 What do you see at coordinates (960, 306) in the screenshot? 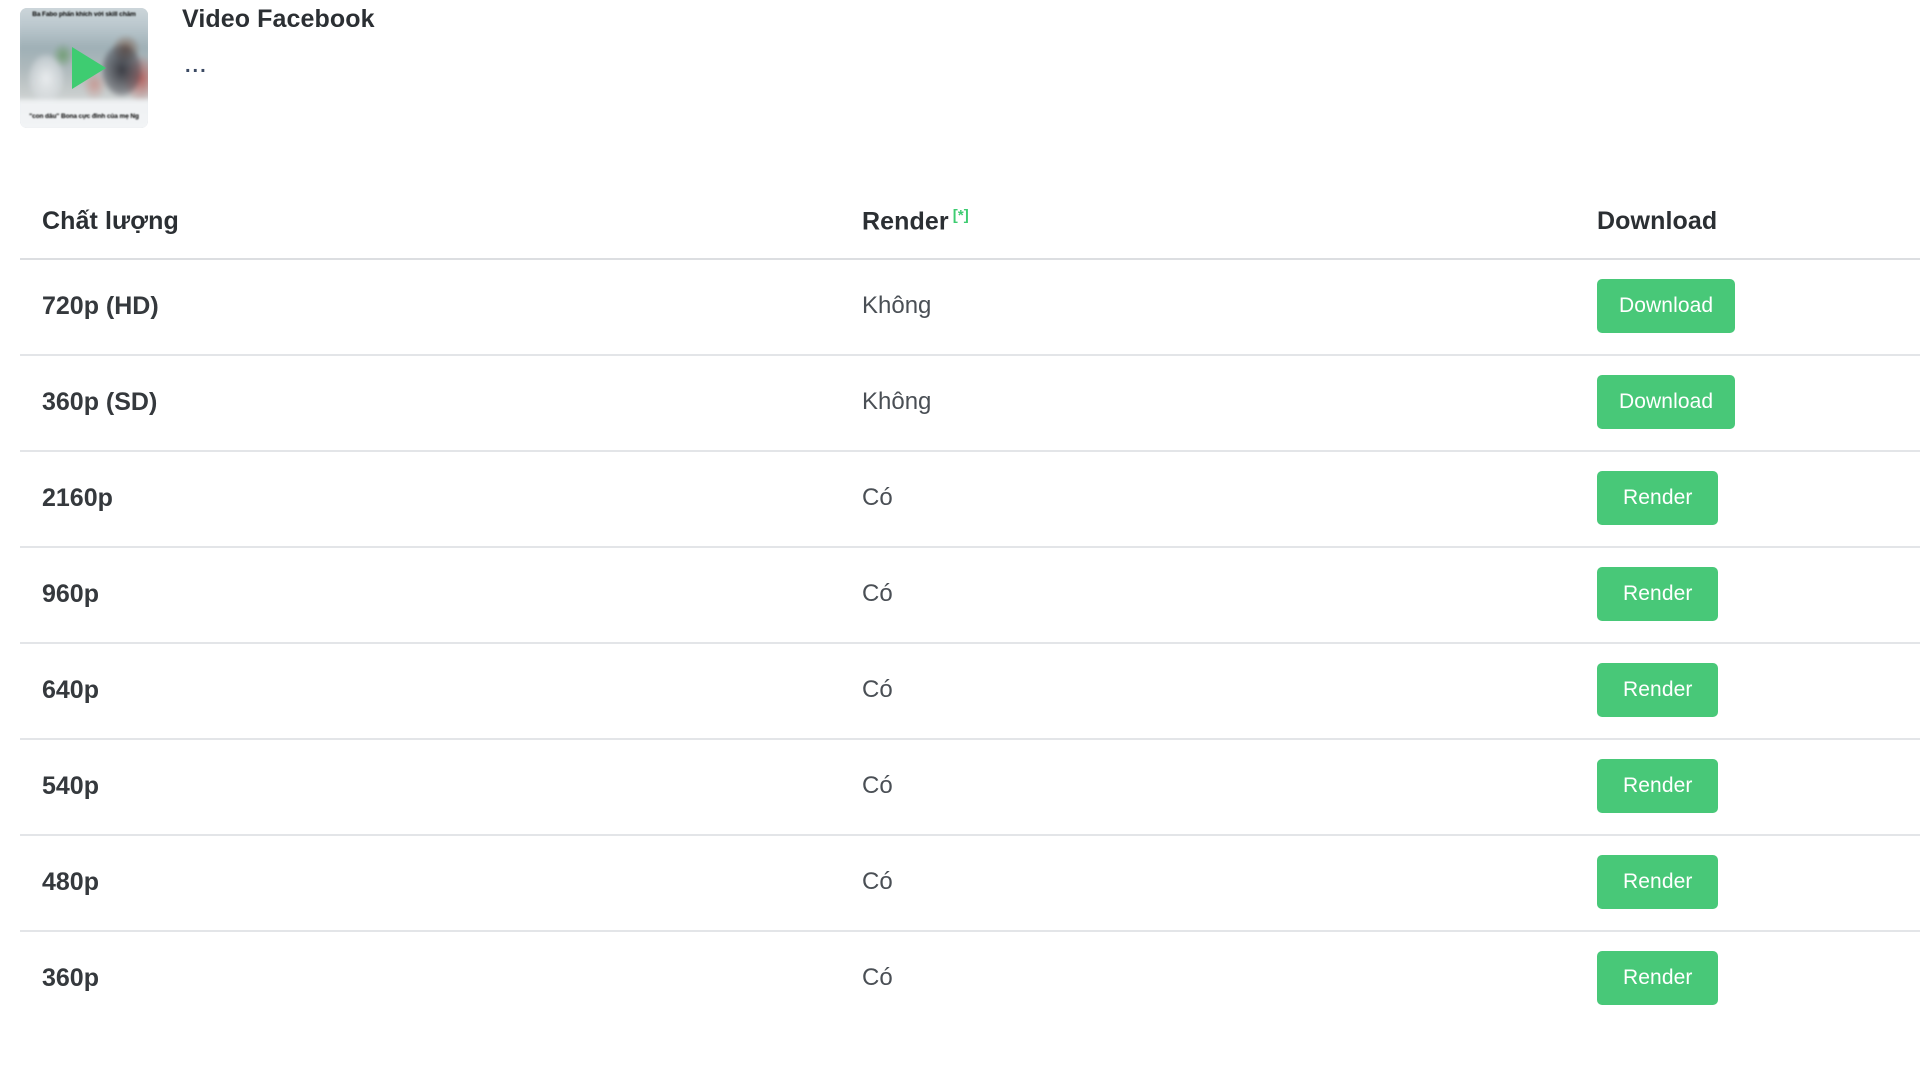
I see `table-row: 720p (HD) Không Download` at bounding box center [960, 306].